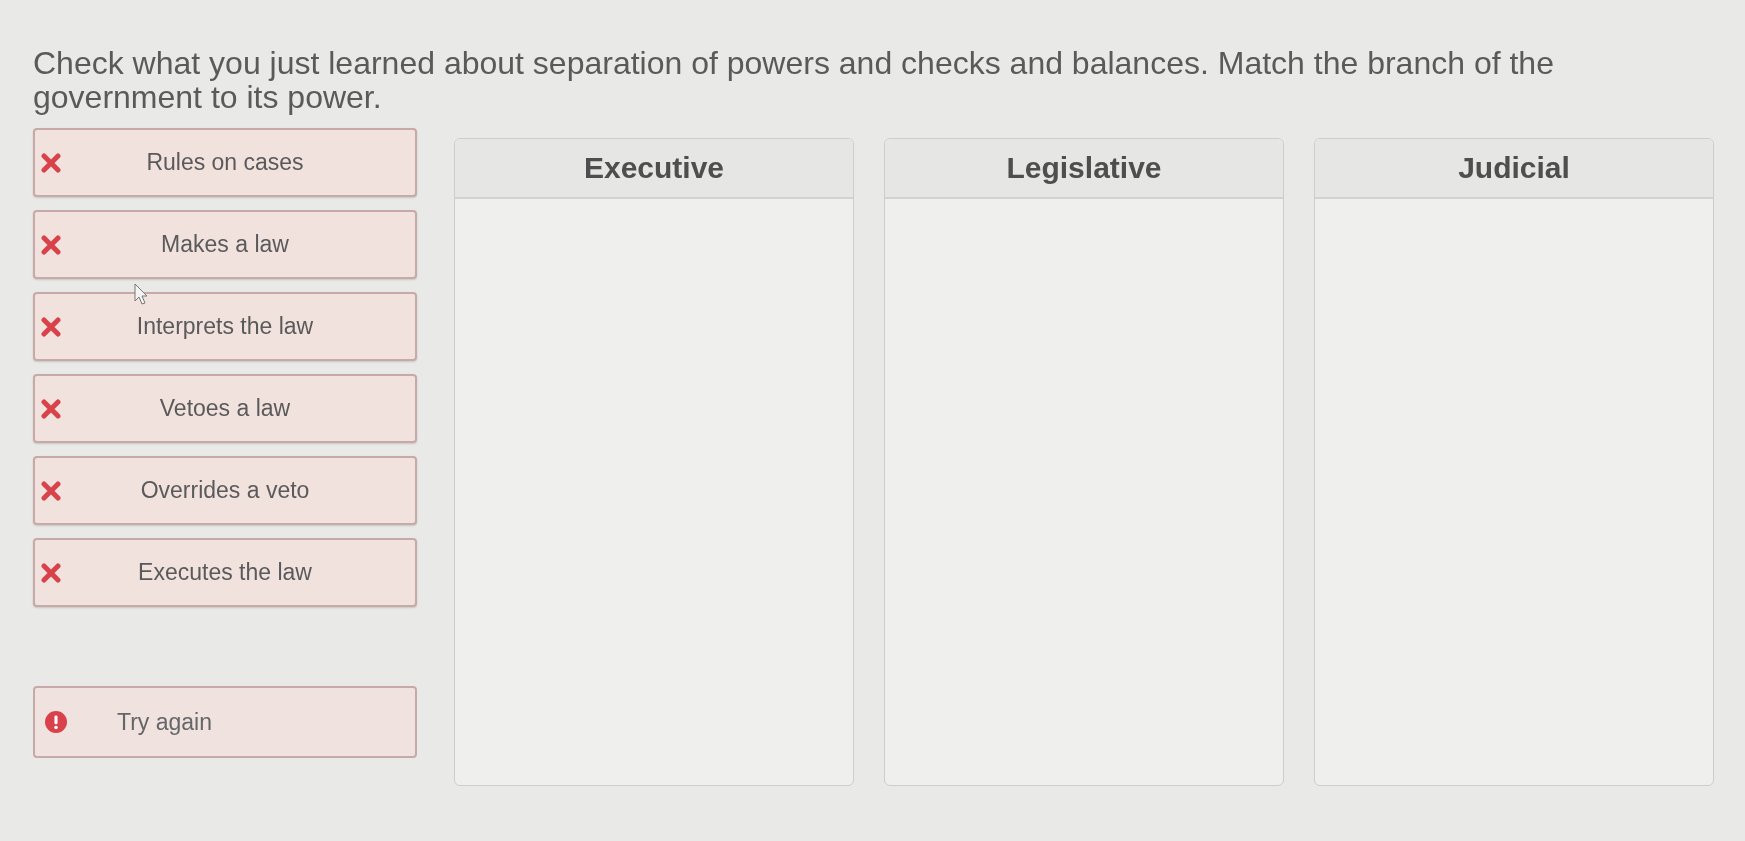 The height and width of the screenshot is (841, 1745). What do you see at coordinates (225, 572) in the screenshot?
I see `answer-card: Executes the law` at bounding box center [225, 572].